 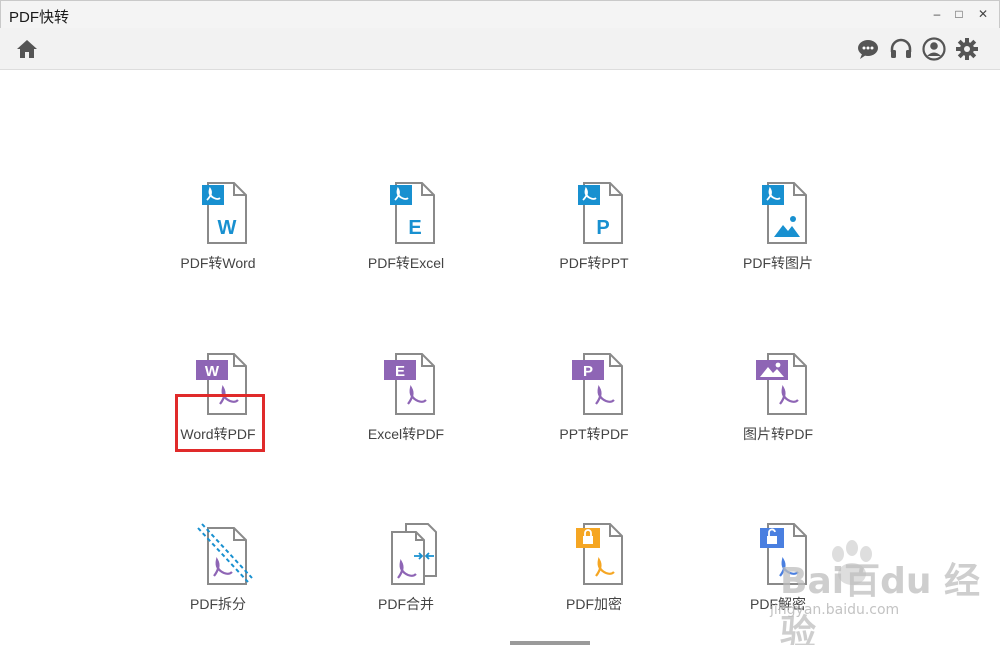 What do you see at coordinates (934, 49) in the screenshot?
I see `account-icon` at bounding box center [934, 49].